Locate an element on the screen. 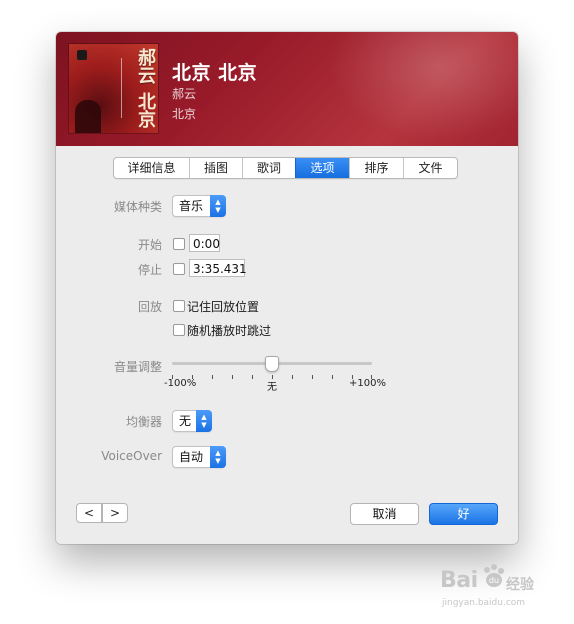  next-song-button: > is located at coordinates (115, 513).